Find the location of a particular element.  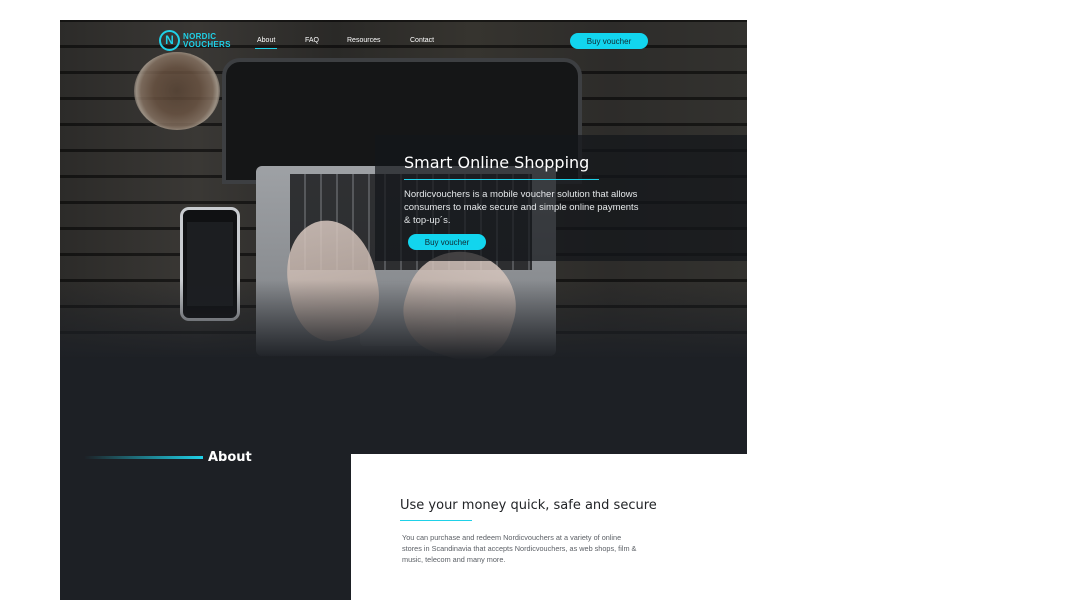

logo-wordmark: NORDIC VOUCHERS is located at coordinates (207, 40).